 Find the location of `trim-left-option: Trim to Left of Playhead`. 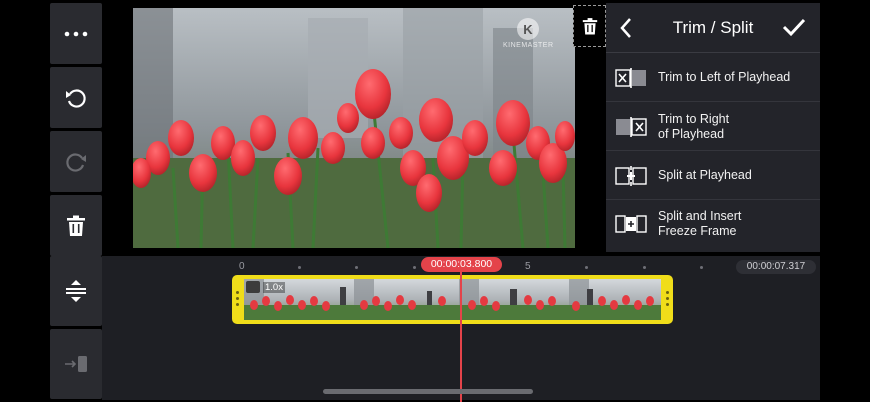

trim-left-option: Trim to Left of Playhead is located at coordinates (713, 78).